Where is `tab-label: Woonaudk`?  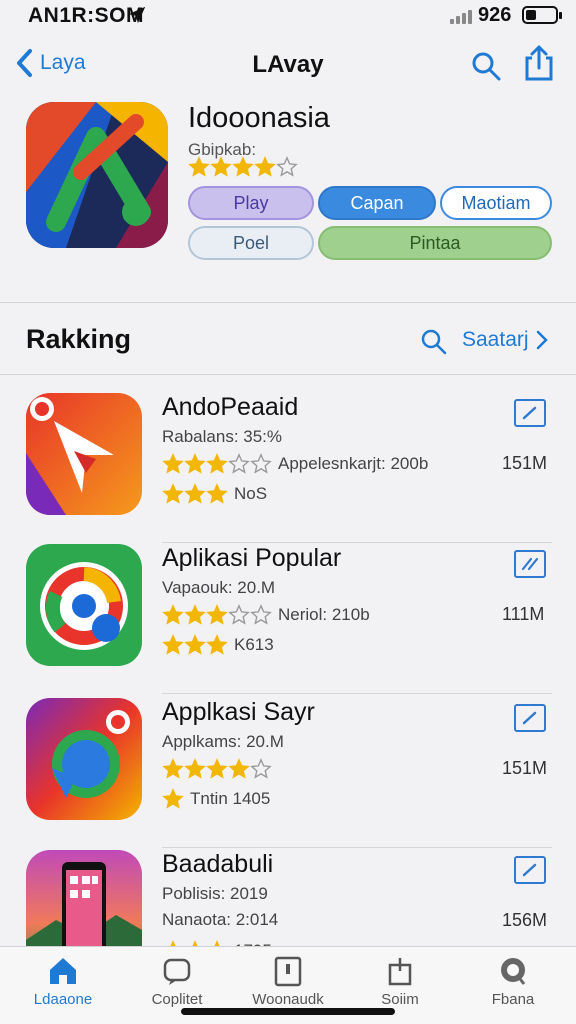 tab-label: Woonaudk is located at coordinates (288, 999).